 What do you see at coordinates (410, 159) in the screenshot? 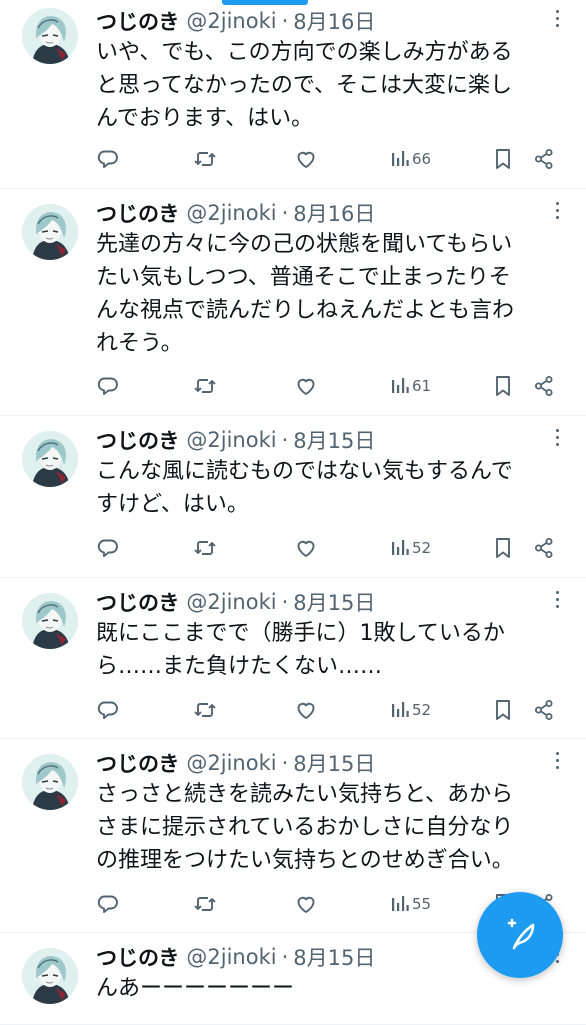
I see `views-button: 66` at bounding box center [410, 159].